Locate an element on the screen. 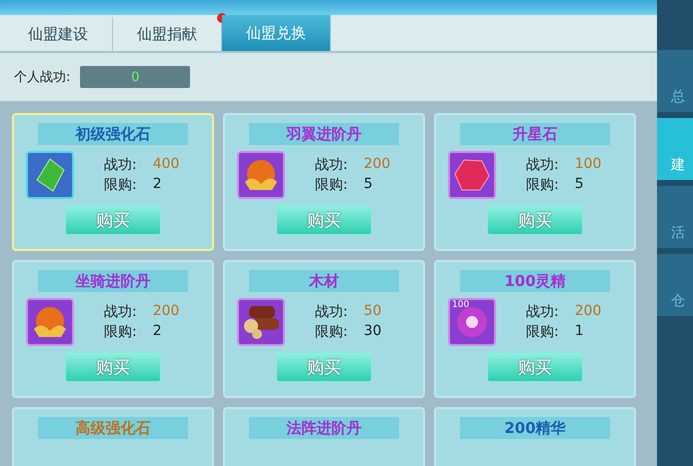 This screenshot has width=693, height=466. side-tab: 活 is located at coordinates (675, 217).